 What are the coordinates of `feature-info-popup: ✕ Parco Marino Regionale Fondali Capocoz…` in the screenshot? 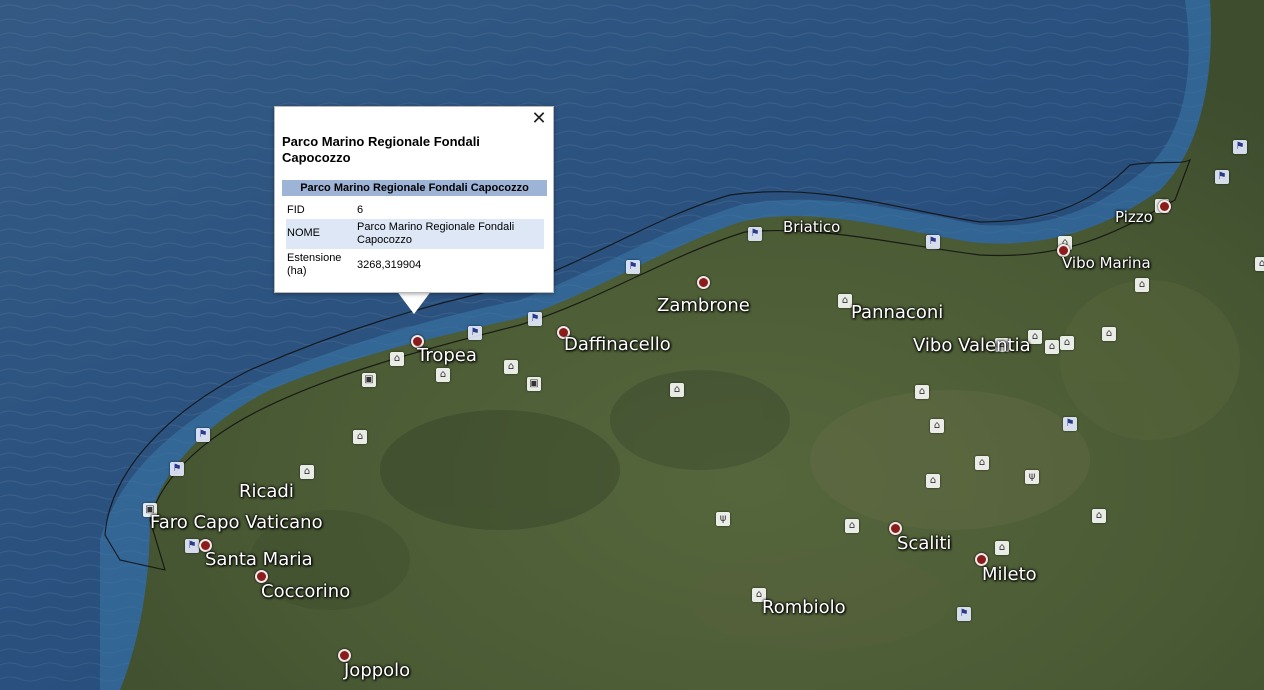 It's located at (414, 199).